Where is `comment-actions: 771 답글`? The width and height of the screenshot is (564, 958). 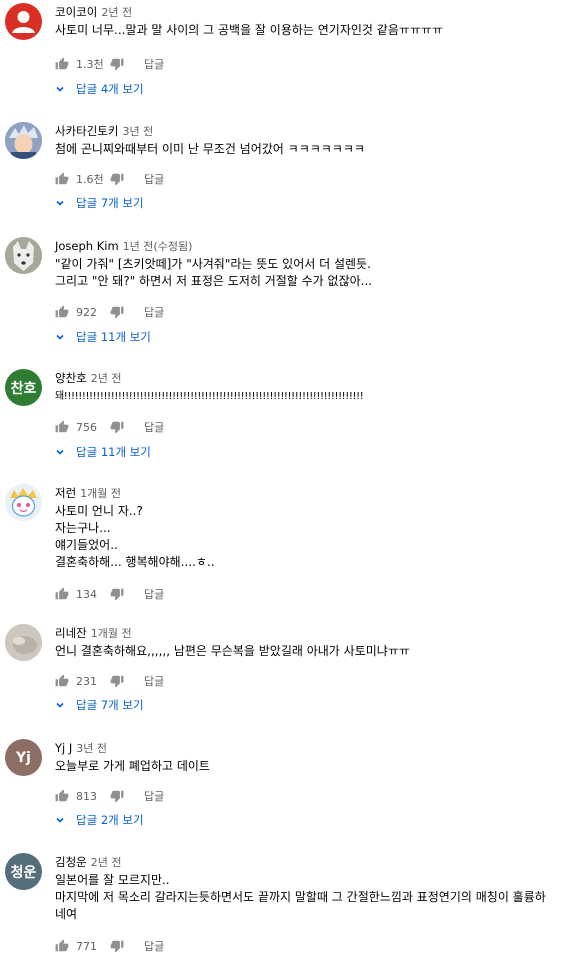 comment-actions: 771 답글 is located at coordinates (109, 946).